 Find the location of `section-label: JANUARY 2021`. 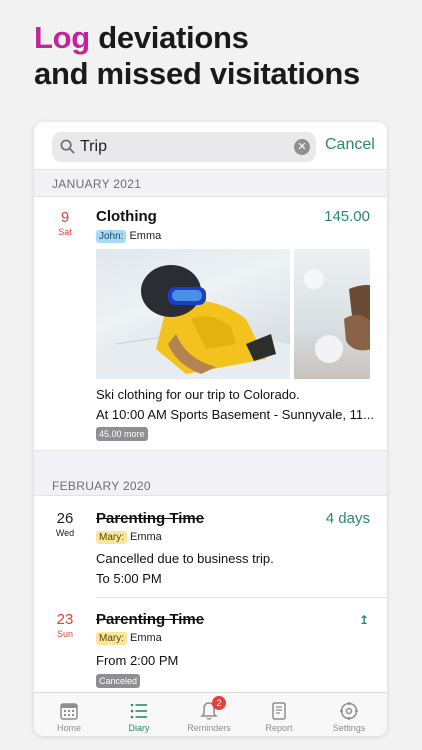

section-label: JANUARY 2021 is located at coordinates (97, 184).